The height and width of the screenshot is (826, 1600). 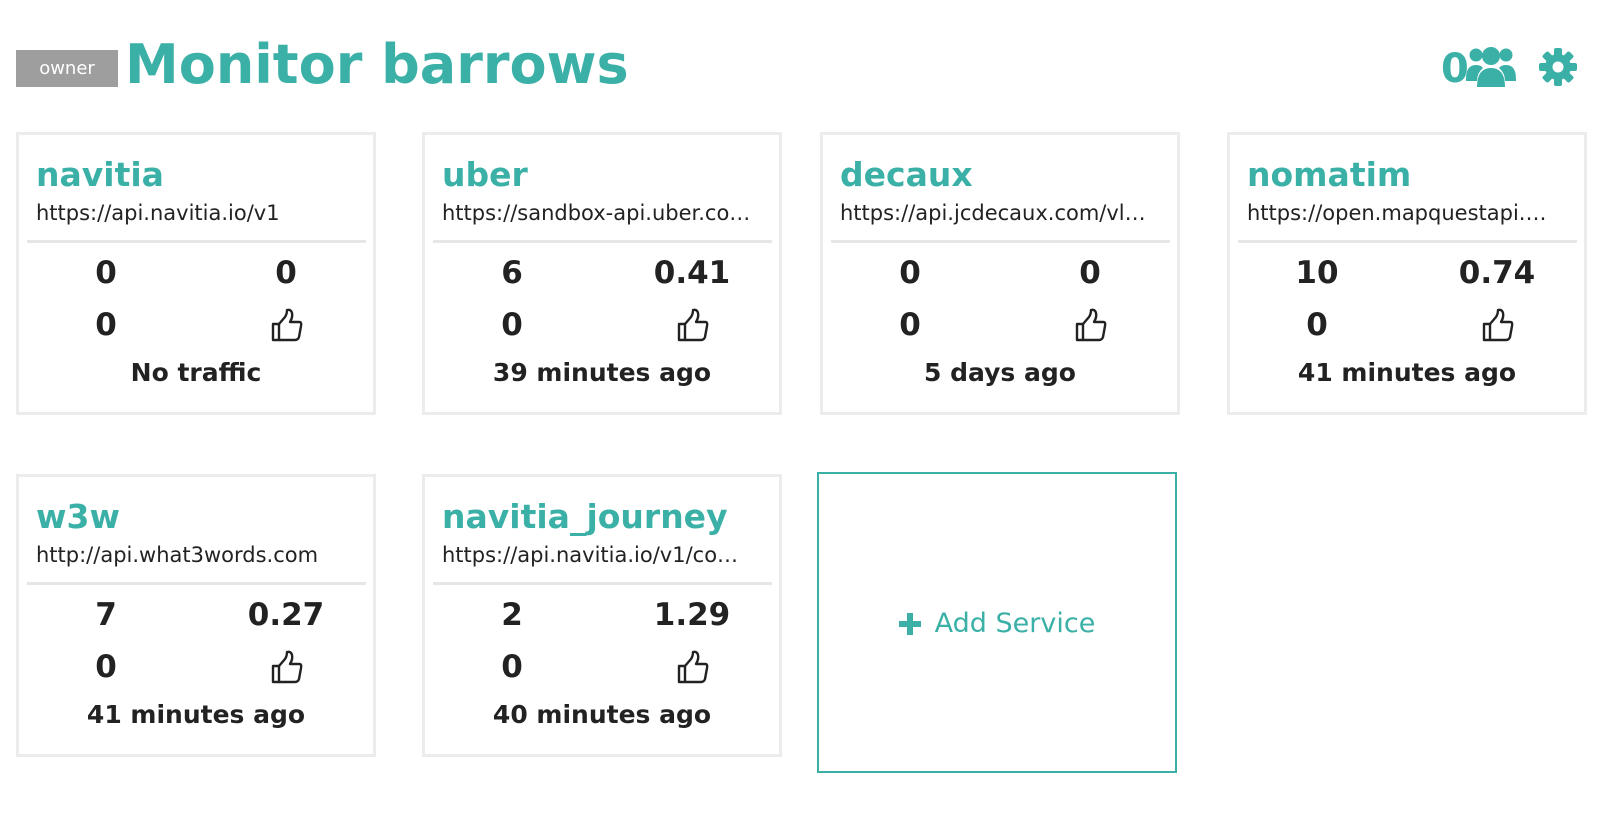 What do you see at coordinates (602, 372) in the screenshot?
I see `last-activity: 39 minutes ago` at bounding box center [602, 372].